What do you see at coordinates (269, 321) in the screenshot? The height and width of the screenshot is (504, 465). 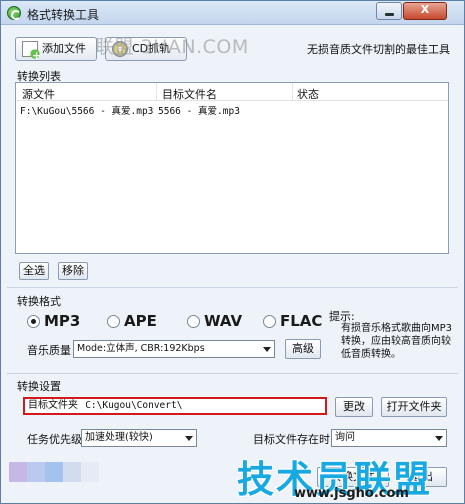 I see `radio-flac-dot` at bounding box center [269, 321].